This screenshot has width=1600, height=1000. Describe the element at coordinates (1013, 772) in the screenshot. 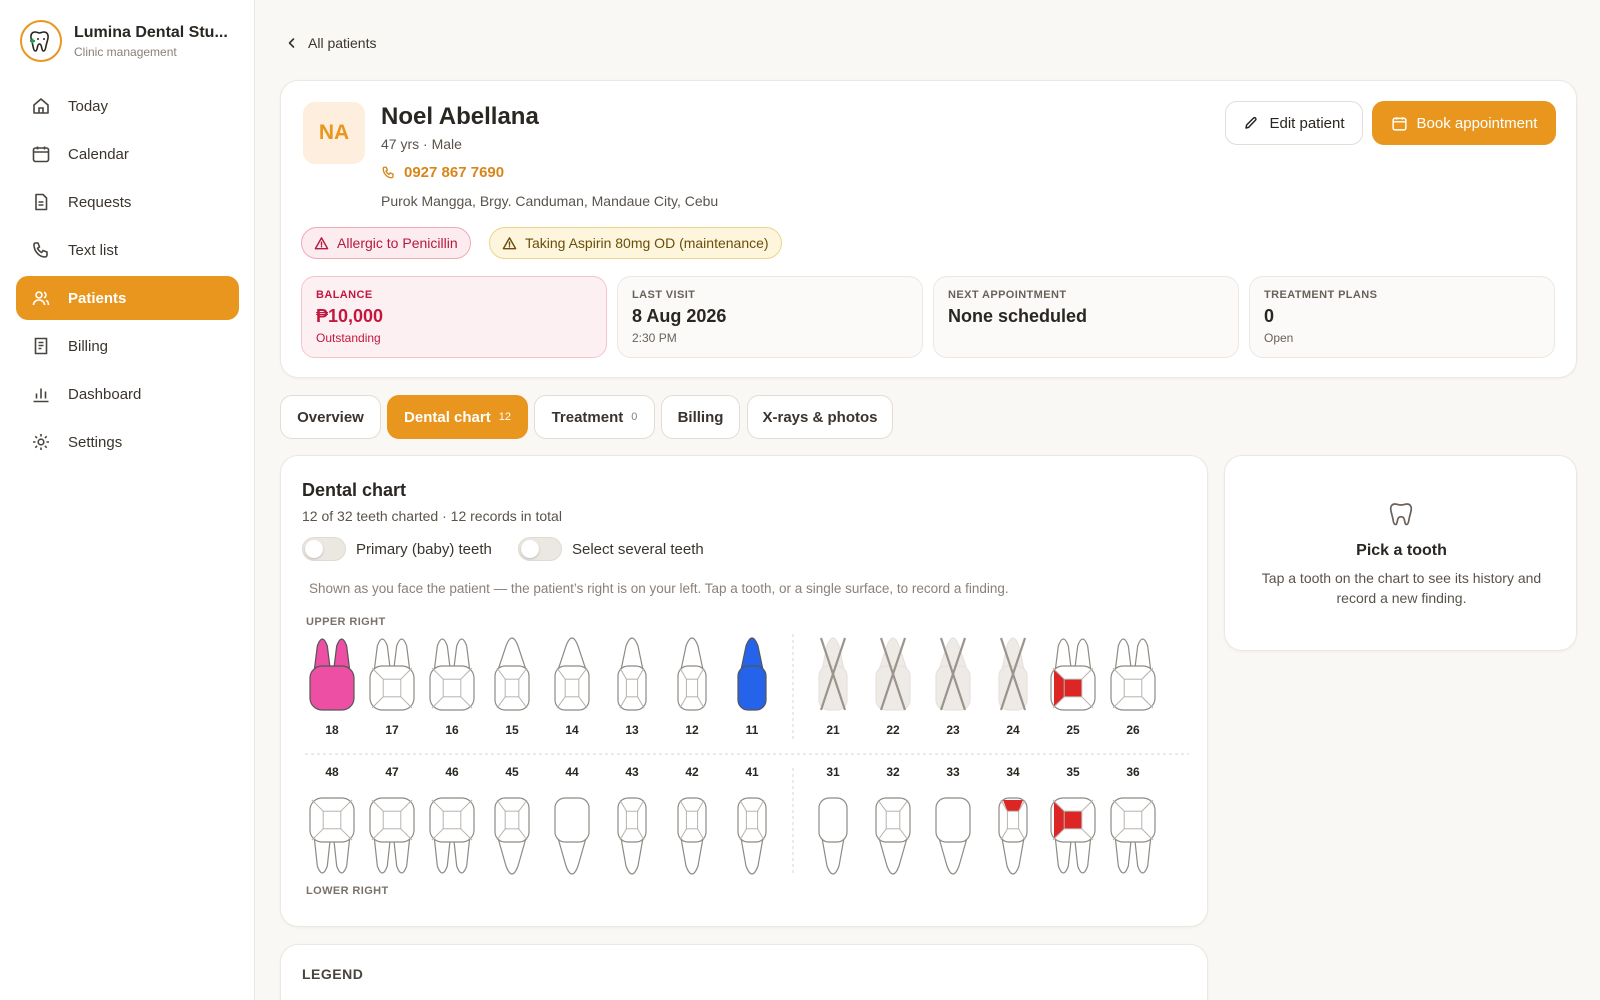

I see `tooth-number: 34` at that location.